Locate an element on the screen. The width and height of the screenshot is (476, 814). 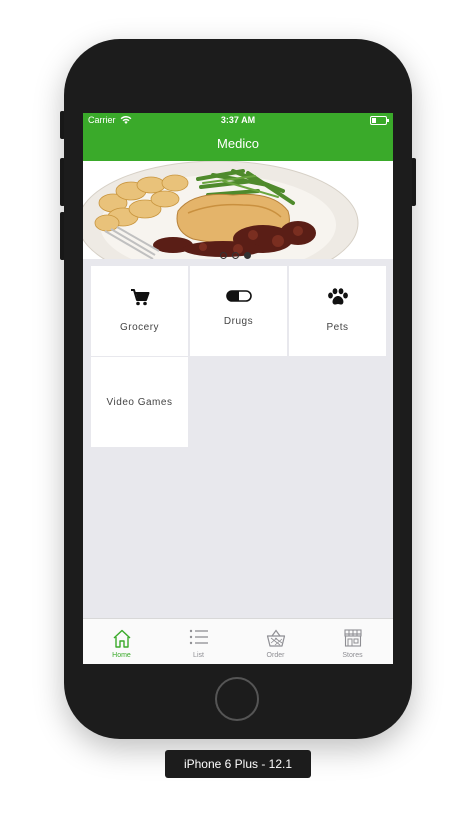
category-video-games: Video Games is located at coordinates (139, 402).